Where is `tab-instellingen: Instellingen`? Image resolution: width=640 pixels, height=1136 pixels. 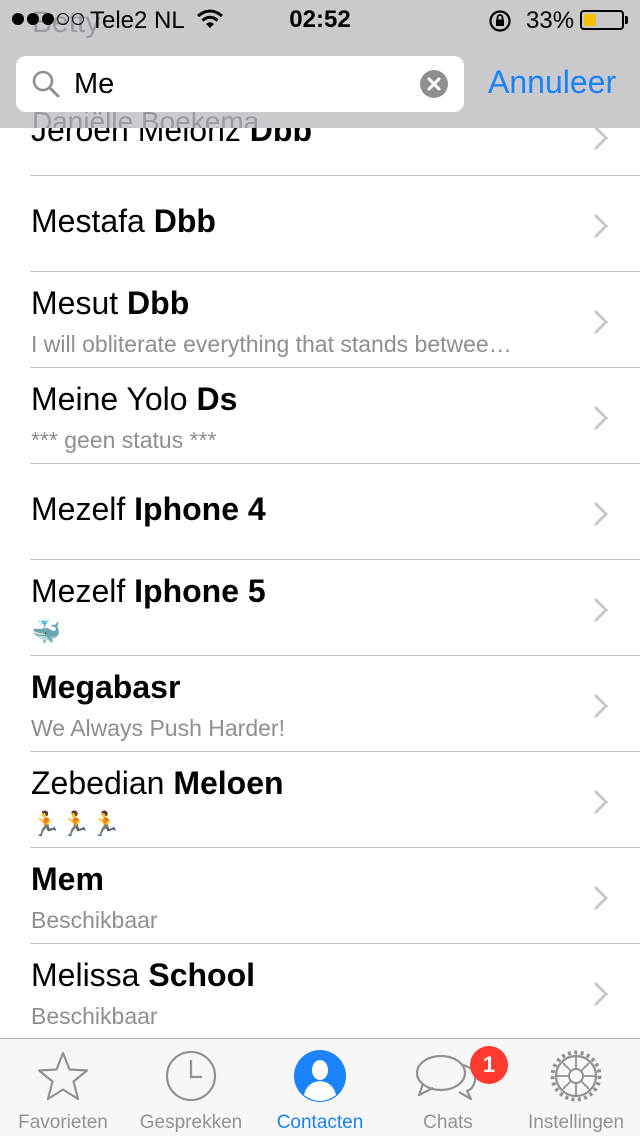 tab-instellingen: Instellingen is located at coordinates (576, 1087).